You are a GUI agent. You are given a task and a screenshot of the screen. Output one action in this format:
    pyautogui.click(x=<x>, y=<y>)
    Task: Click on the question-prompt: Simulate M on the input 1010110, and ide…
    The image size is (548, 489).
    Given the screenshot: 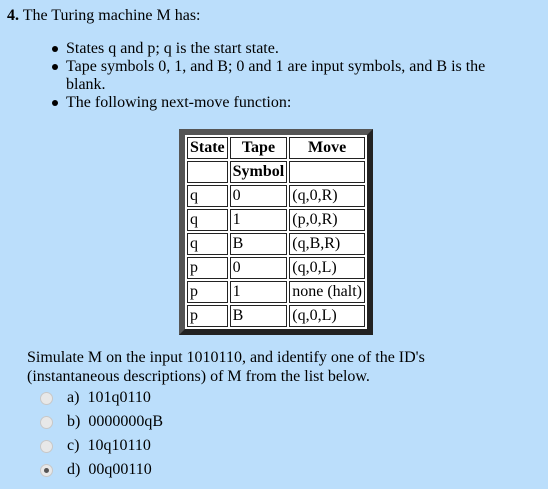 What is the action you would take?
    pyautogui.click(x=226, y=367)
    